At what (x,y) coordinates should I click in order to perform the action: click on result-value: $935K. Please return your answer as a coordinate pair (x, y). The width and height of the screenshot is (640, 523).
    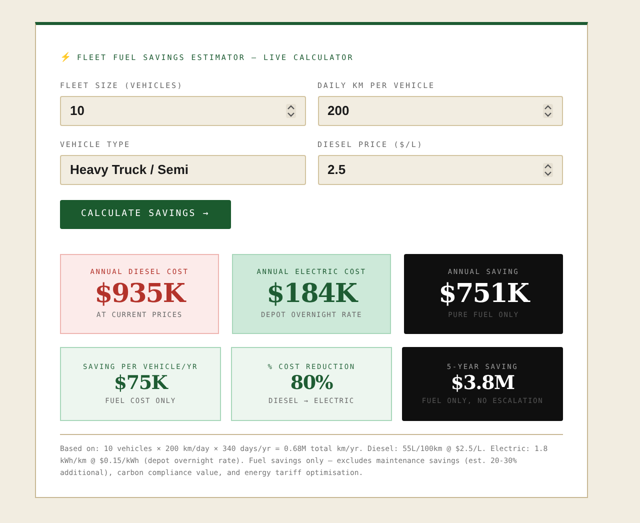
    Looking at the image, I should click on (139, 294).